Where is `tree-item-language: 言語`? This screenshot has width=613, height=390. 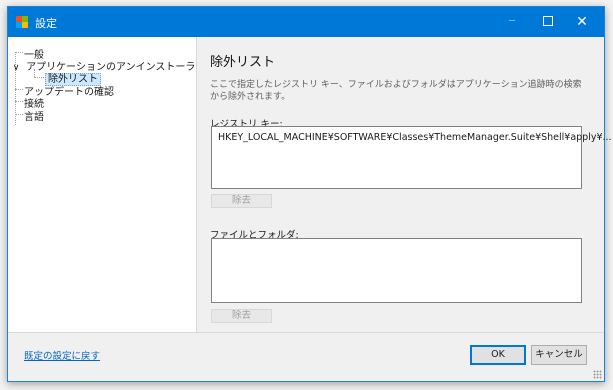 tree-item-language: 言語 is located at coordinates (34, 115).